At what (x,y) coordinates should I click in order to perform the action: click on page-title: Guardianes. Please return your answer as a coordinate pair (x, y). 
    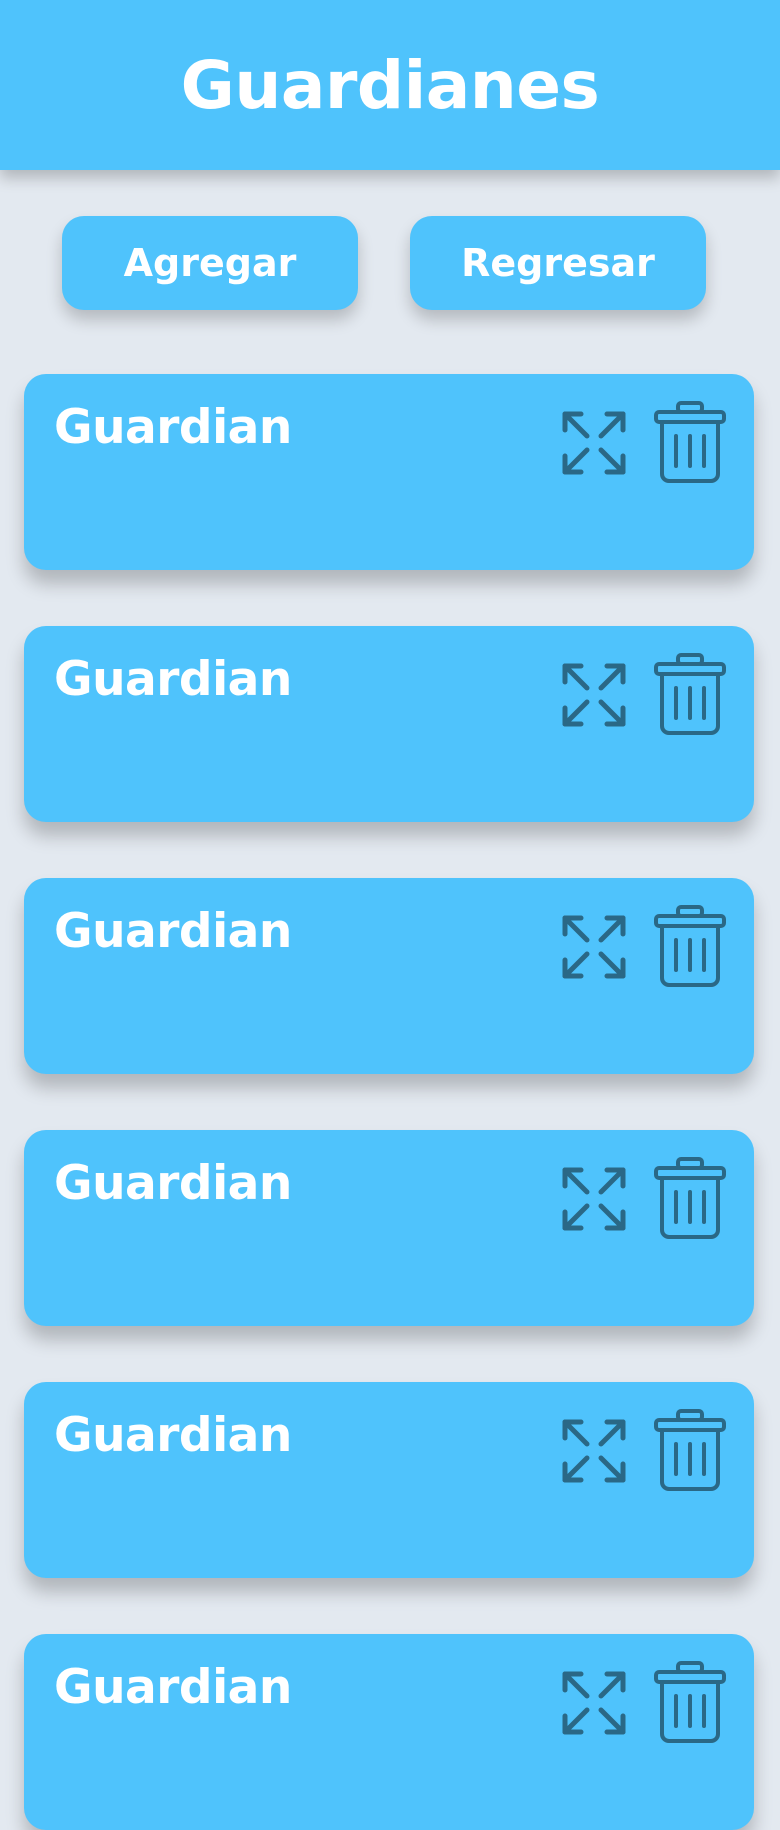
    Looking at the image, I should click on (390, 85).